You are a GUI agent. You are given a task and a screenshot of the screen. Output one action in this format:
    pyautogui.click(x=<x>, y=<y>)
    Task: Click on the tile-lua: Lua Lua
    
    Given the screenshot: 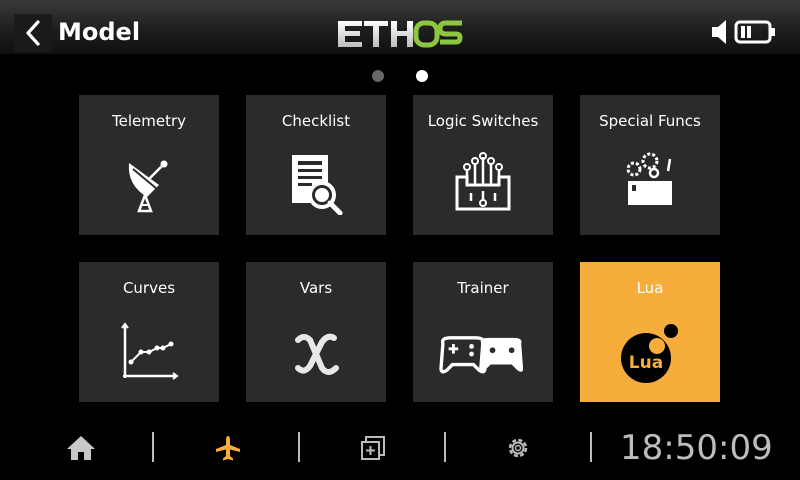 What is the action you would take?
    pyautogui.click(x=650, y=332)
    